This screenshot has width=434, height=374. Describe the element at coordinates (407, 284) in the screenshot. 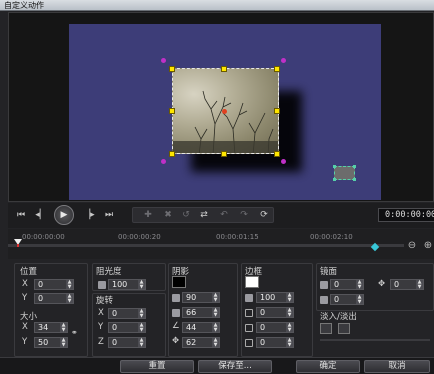

I see `mirror-distance-field: 0 ▲ ▼` at that location.